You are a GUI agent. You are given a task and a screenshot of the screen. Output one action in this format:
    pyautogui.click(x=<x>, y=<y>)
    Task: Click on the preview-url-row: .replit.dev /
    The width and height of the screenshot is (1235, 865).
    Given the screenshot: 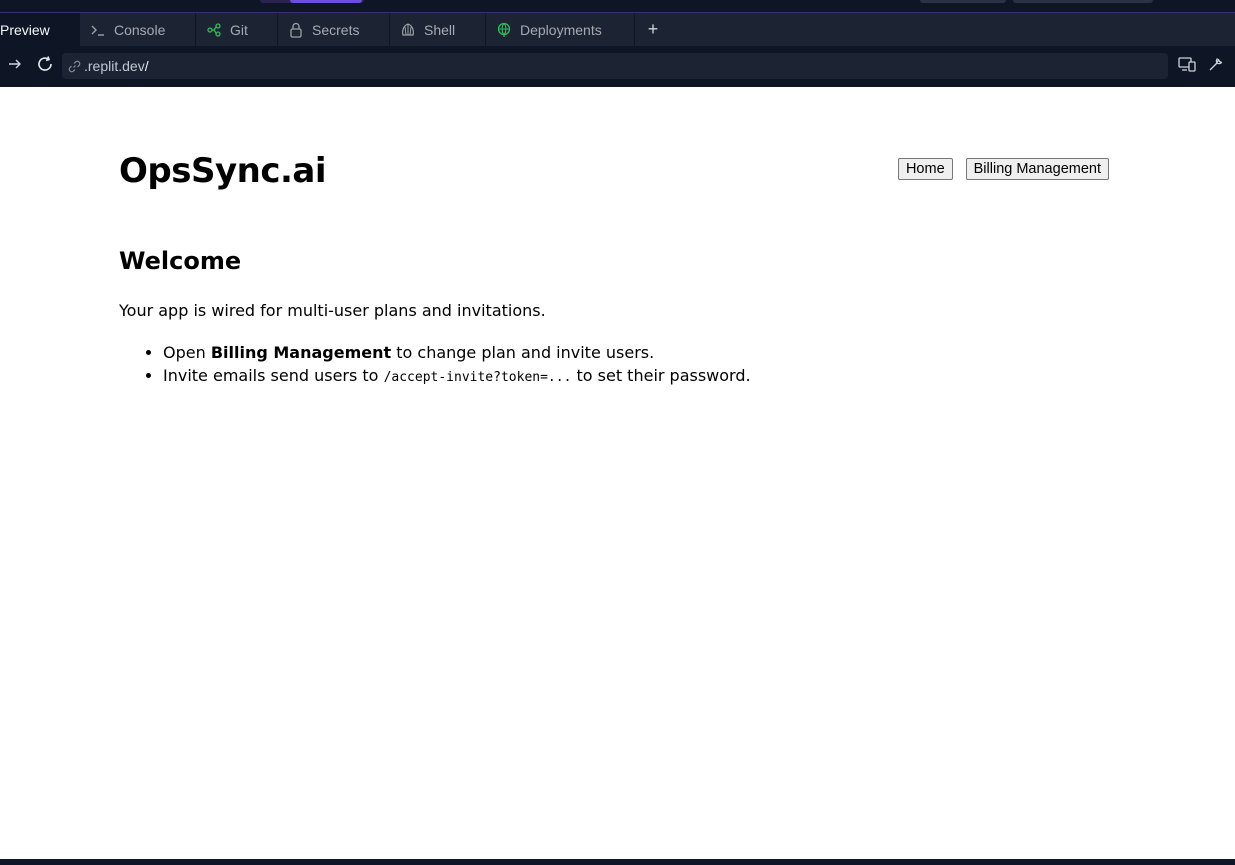 What is the action you would take?
    pyautogui.click(x=617, y=66)
    